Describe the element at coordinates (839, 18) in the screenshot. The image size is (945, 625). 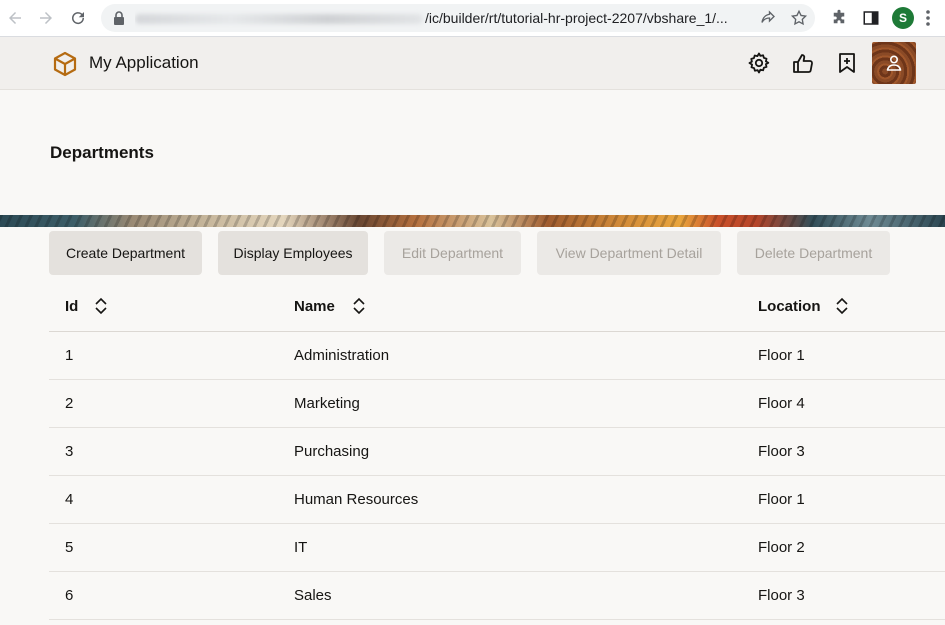
I see `extensions-icon` at that location.